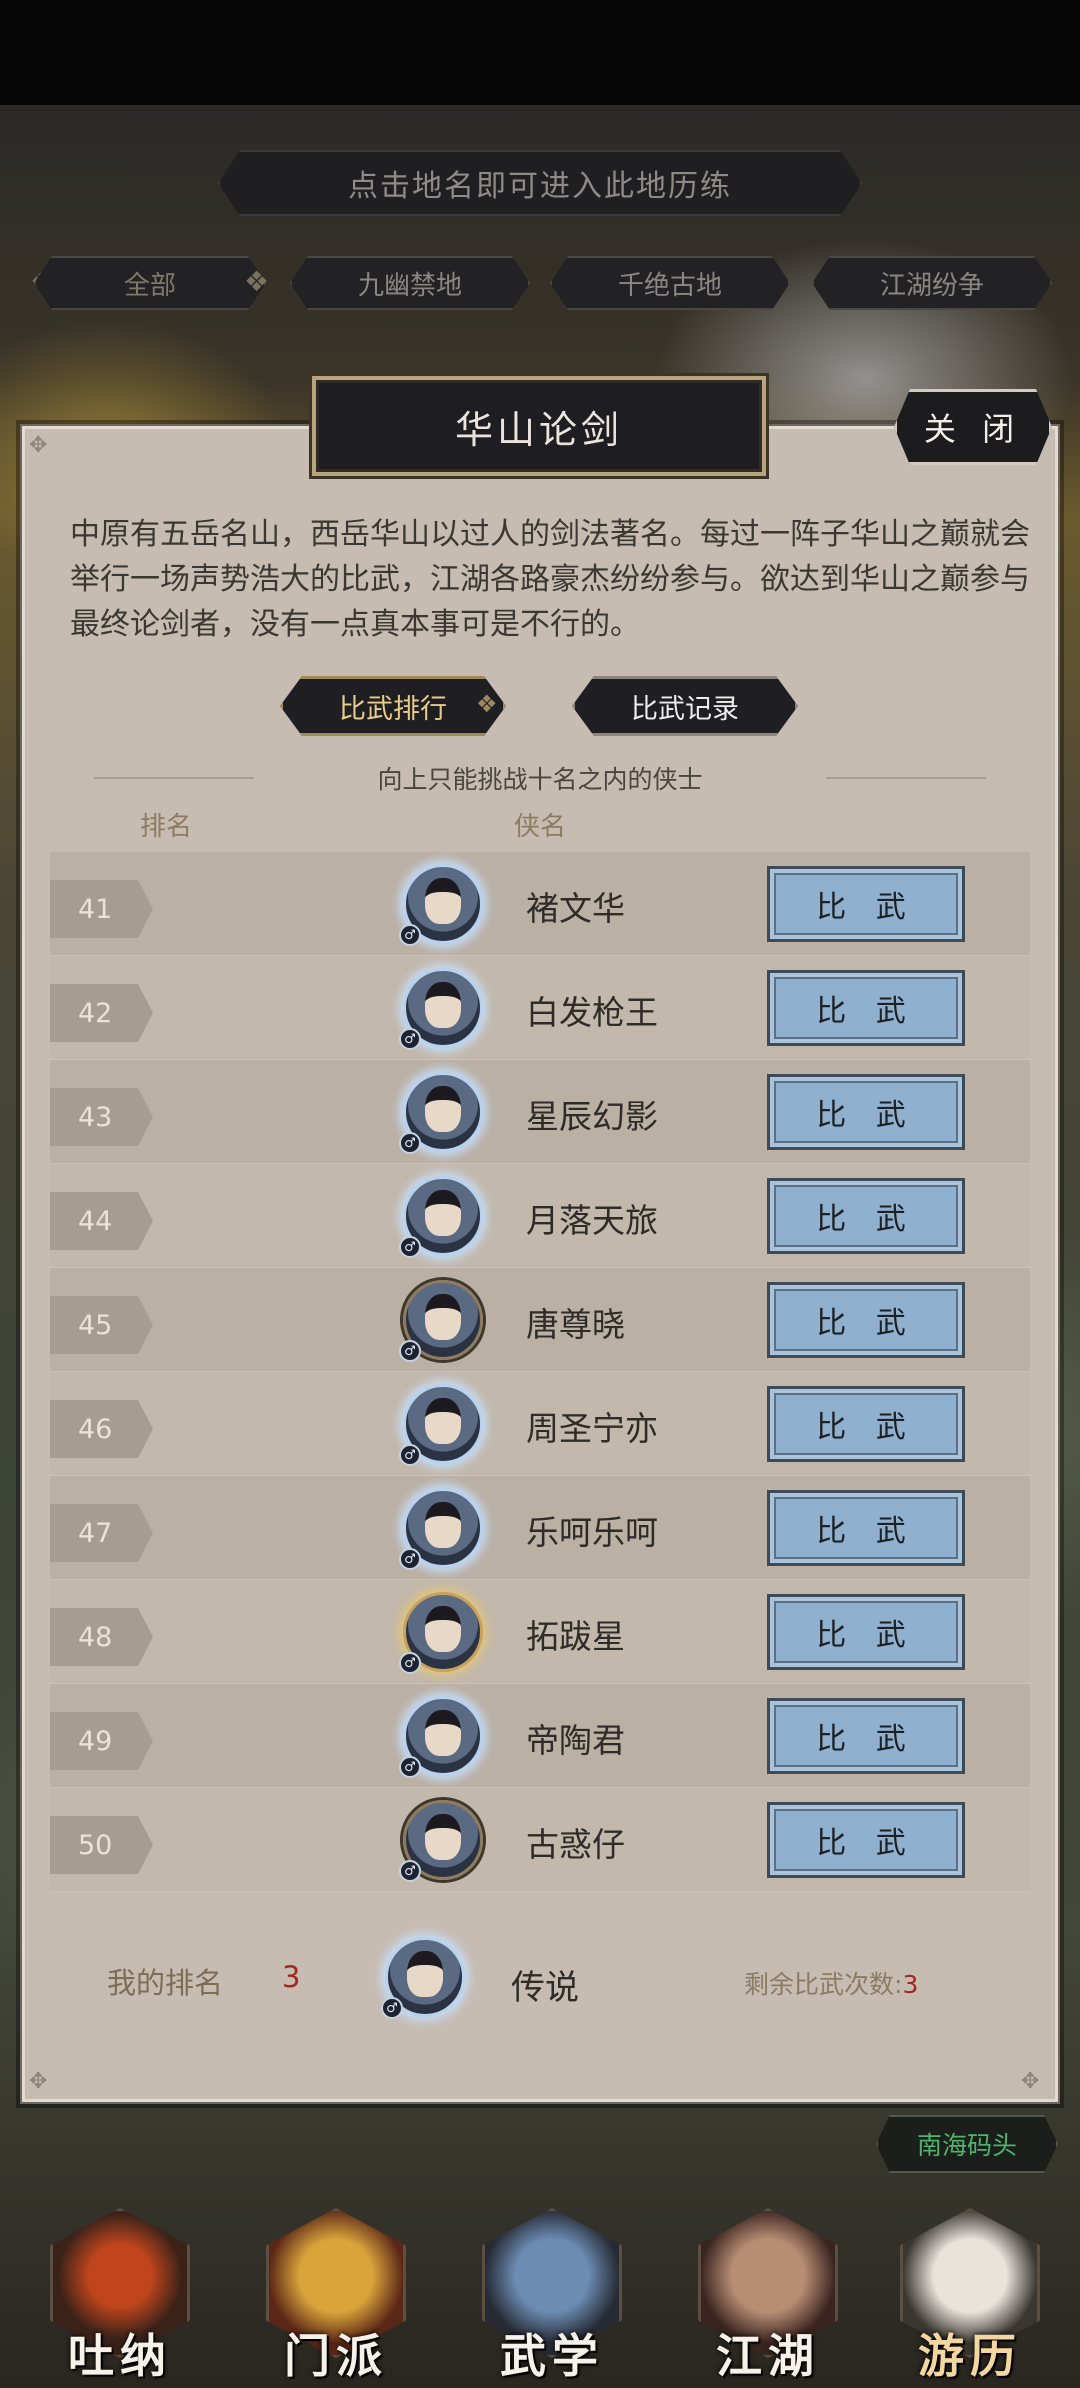 The height and width of the screenshot is (2388, 1080). I want to click on close-button: 关 闭, so click(973, 427).